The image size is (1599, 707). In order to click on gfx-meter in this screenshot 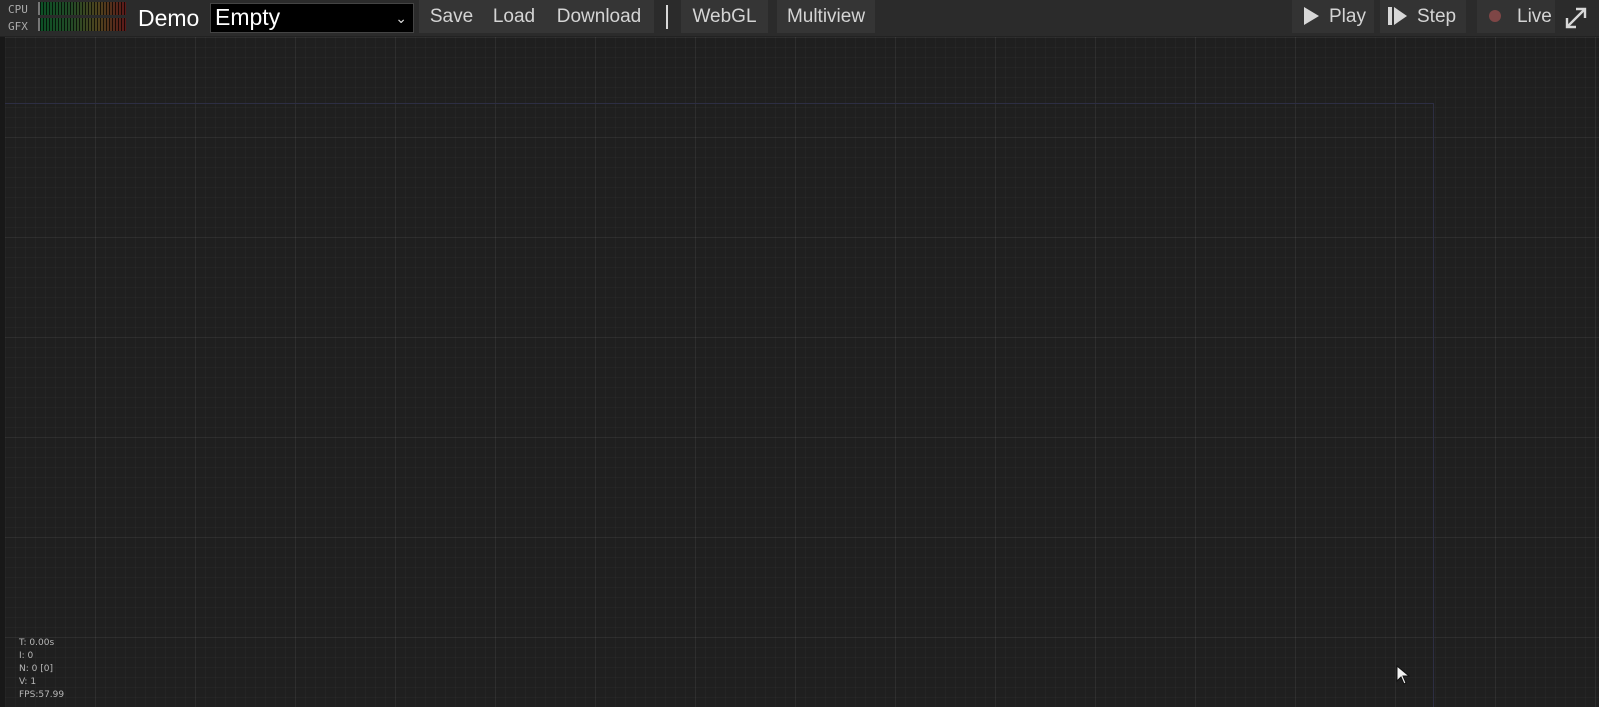, I will do `click(82, 24)`.